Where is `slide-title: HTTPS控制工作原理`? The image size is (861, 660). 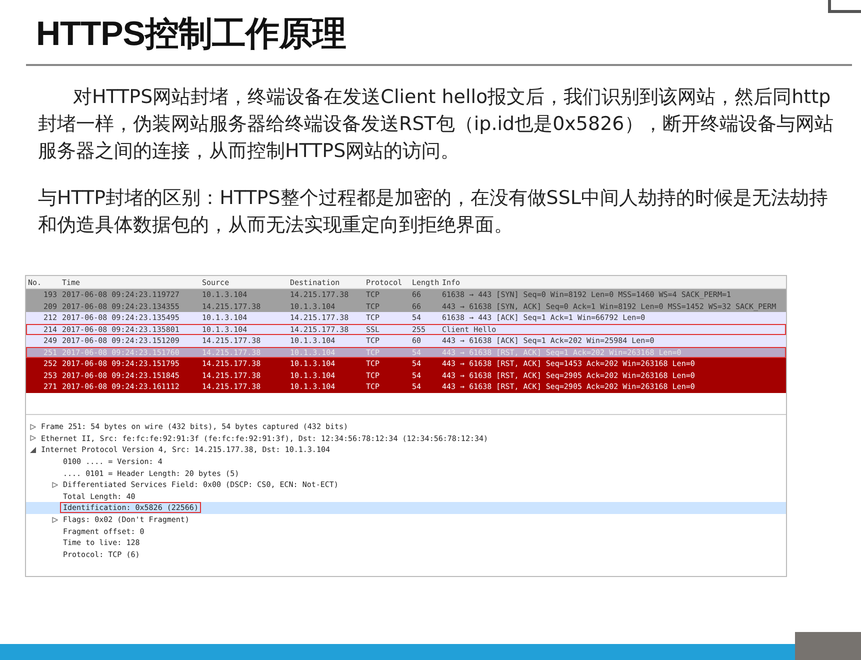 slide-title: HTTPS控制工作原理 is located at coordinates (191, 34).